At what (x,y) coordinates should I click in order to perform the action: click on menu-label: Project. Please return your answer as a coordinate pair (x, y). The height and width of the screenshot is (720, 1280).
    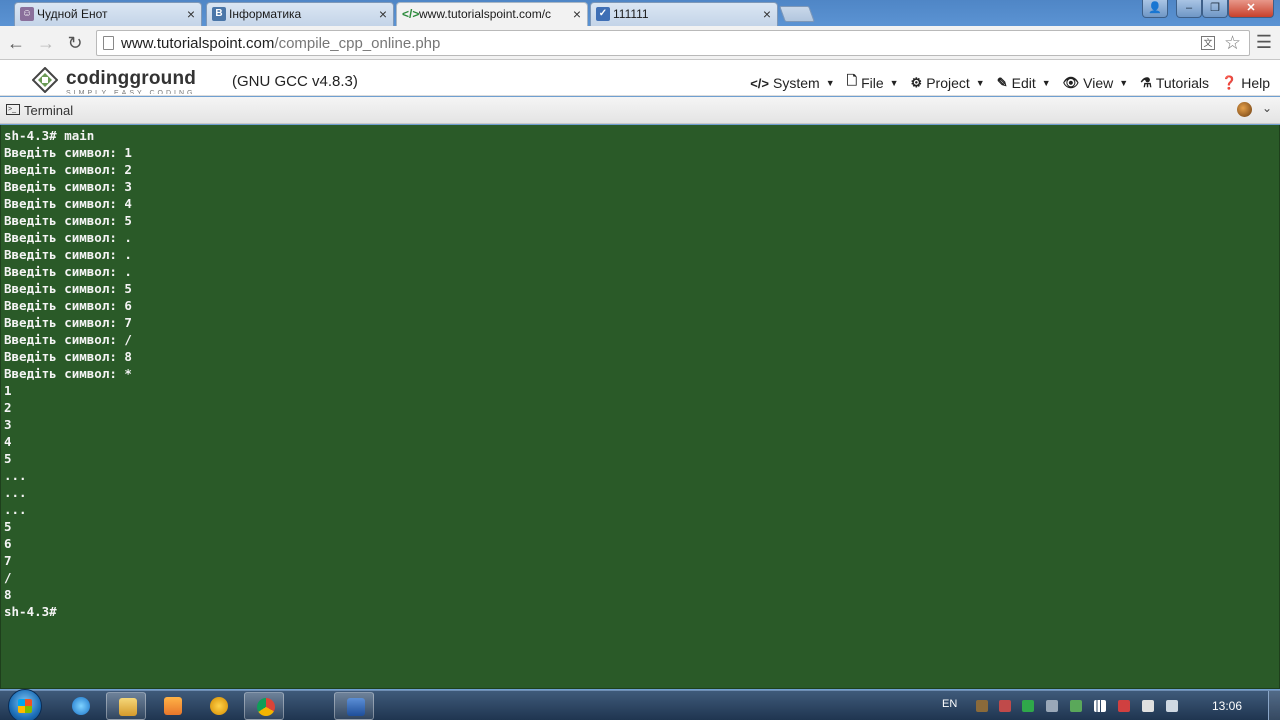
    Looking at the image, I should click on (948, 83).